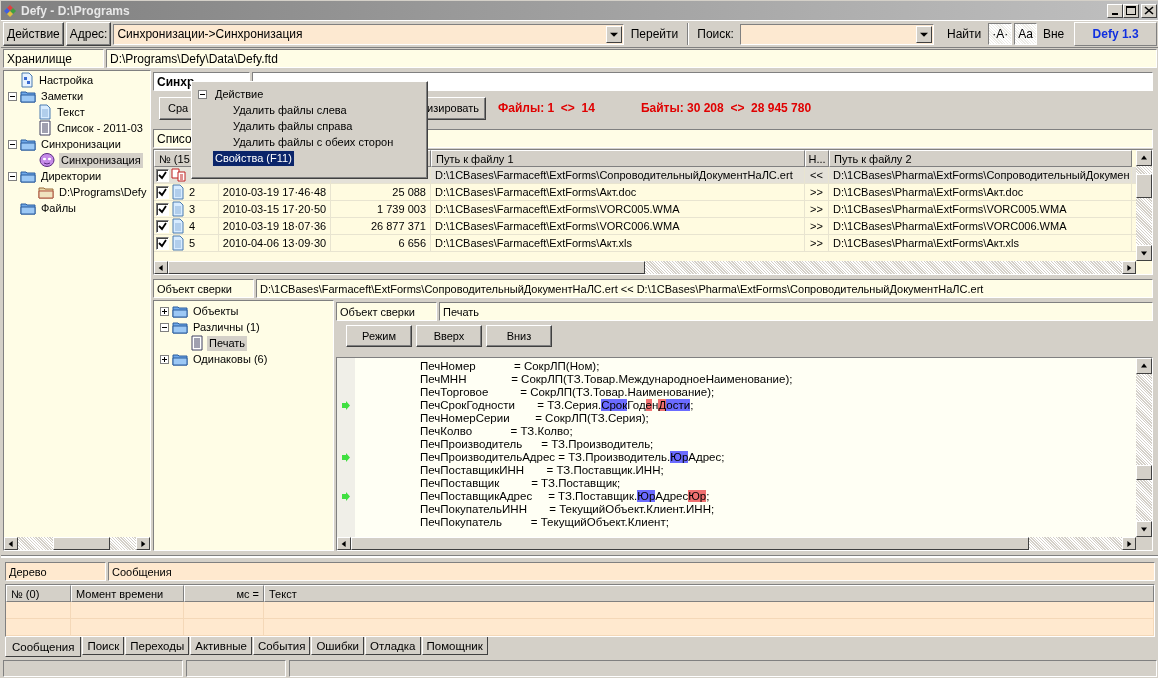 Image resolution: width=1158 pixels, height=678 pixels. I want to click on object-path-field: D:\1CBases\Farmaceft\ExtForms\СопроводительныйДокументНаЛС.ert << D:\1CBases\Pharma\ExtForms\СопроводительныйДокументНаЛС.ert, so click(704, 288).